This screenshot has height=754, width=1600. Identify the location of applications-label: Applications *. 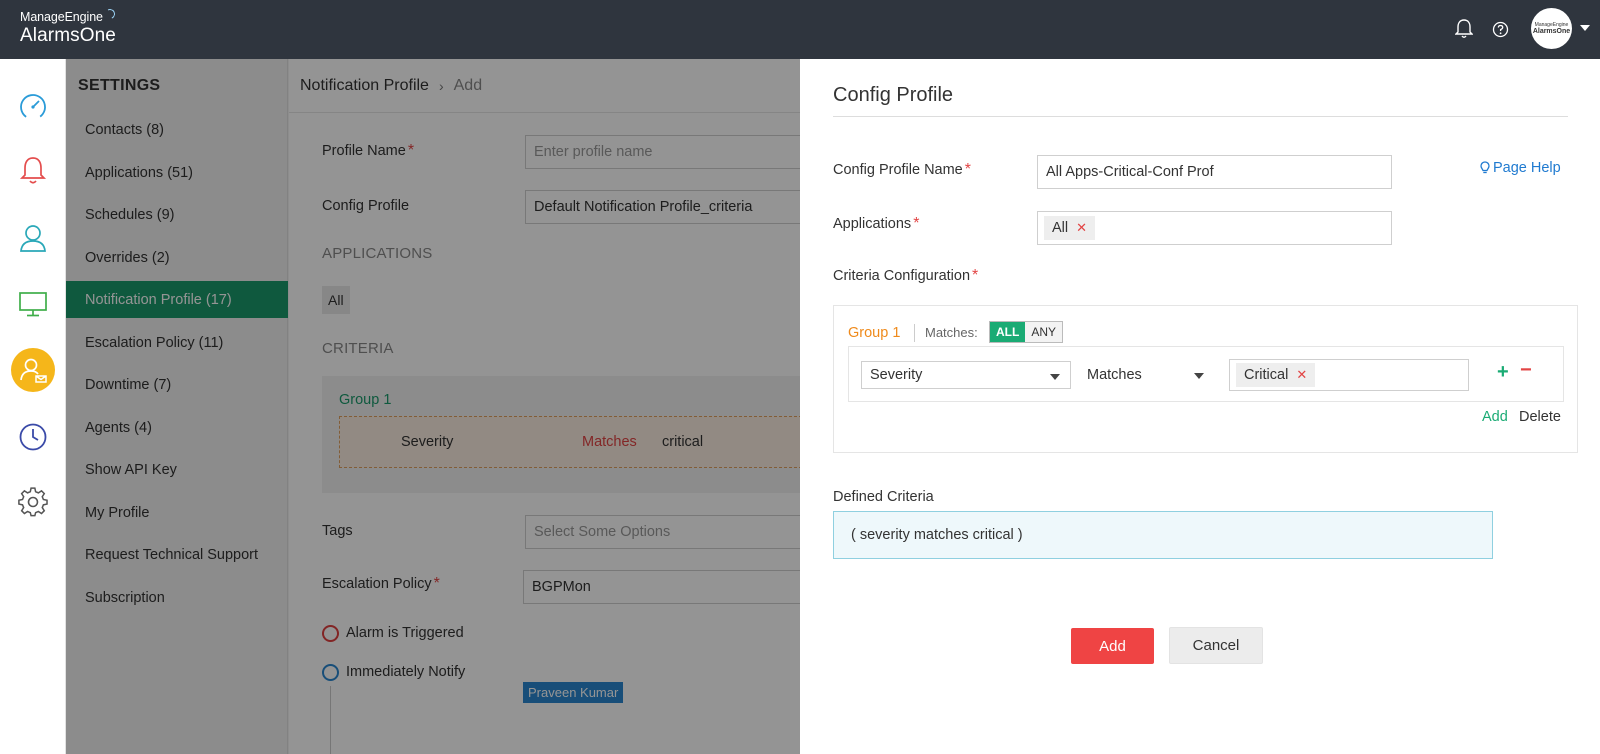
(876, 223).